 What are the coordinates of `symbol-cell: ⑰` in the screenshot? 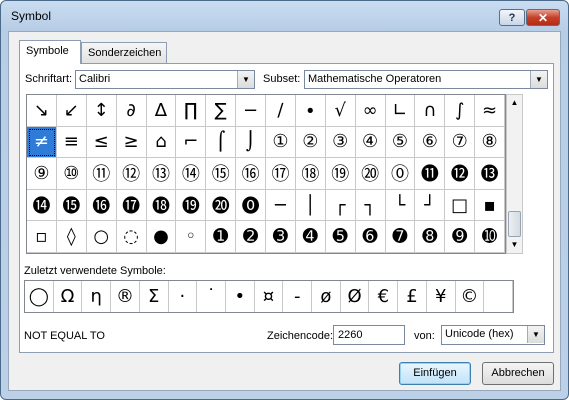 It's located at (281, 174).